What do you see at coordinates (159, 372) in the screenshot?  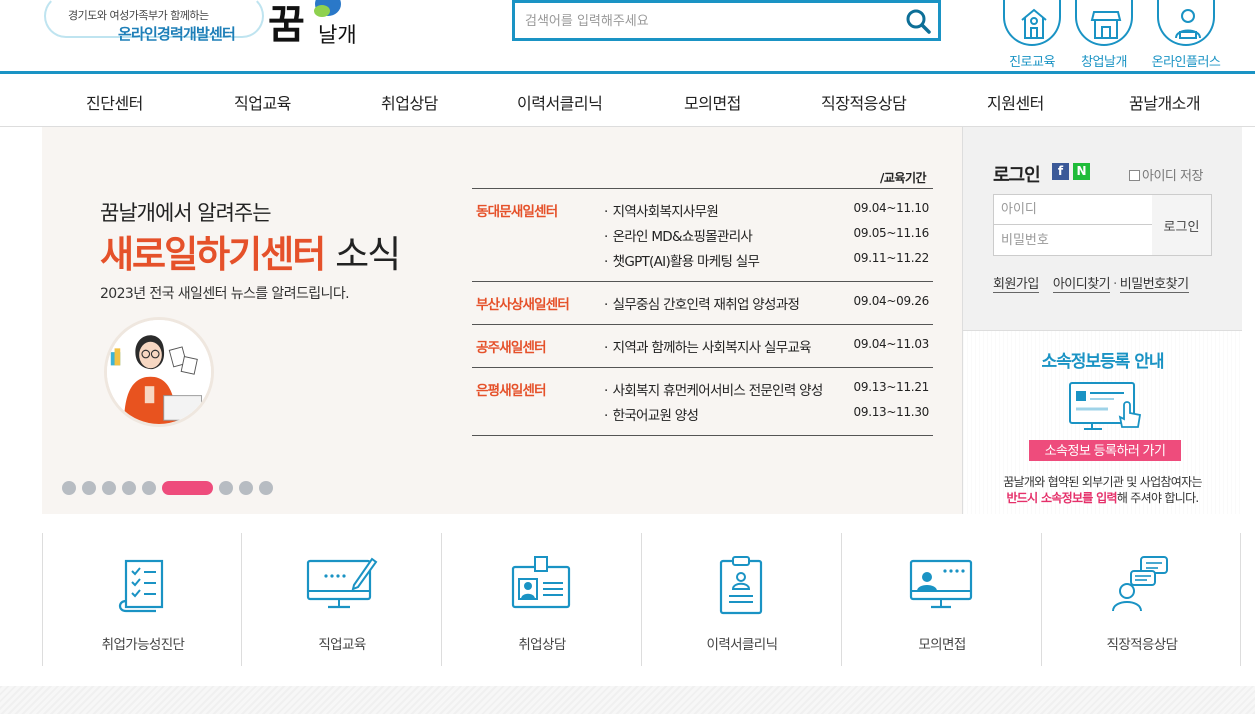 I see `woman-reading-illustration` at bounding box center [159, 372].